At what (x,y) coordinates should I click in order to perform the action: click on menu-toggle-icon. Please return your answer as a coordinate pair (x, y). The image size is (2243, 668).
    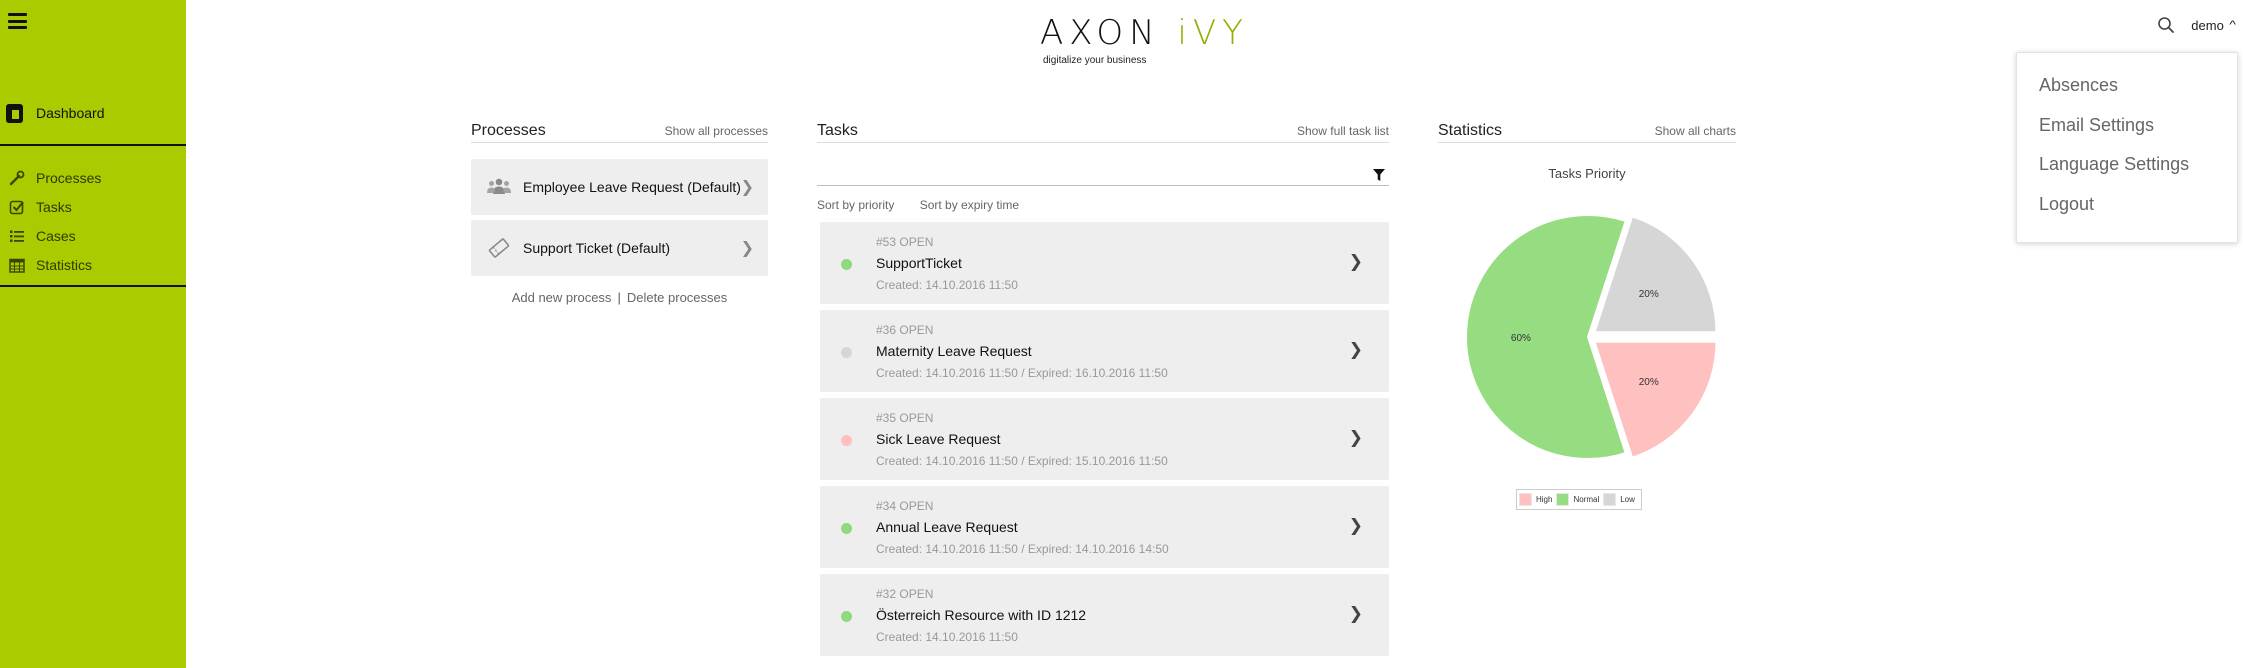
    Looking at the image, I should click on (17, 21).